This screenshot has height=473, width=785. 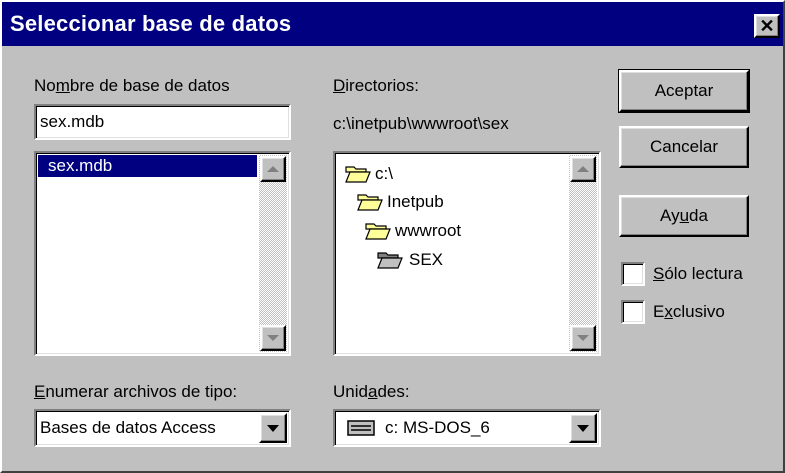 What do you see at coordinates (128, 427) in the screenshot?
I see `file-type-value: Bases de datos Access` at bounding box center [128, 427].